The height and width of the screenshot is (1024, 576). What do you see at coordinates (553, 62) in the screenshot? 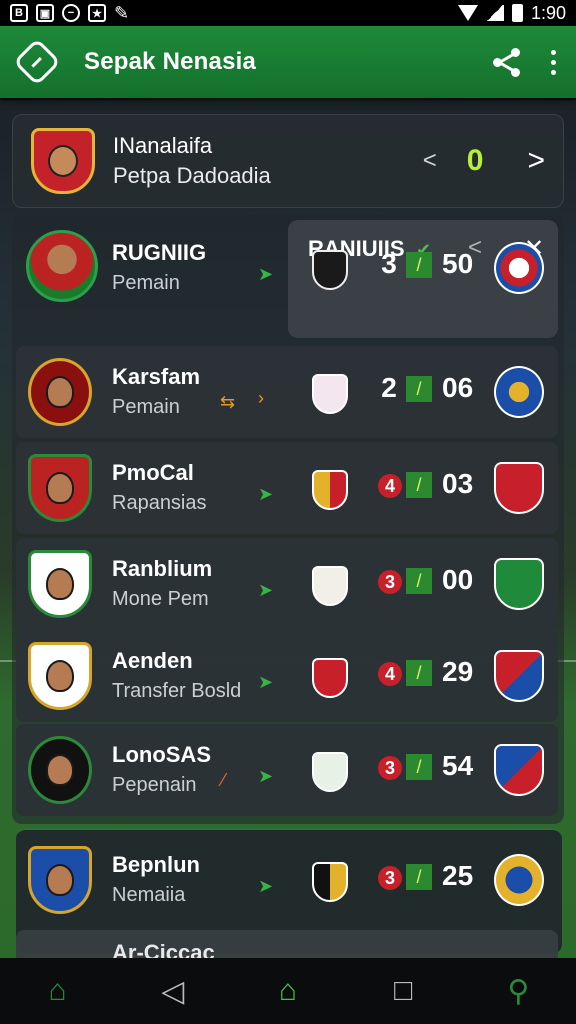
I see `more-options-icon` at bounding box center [553, 62].